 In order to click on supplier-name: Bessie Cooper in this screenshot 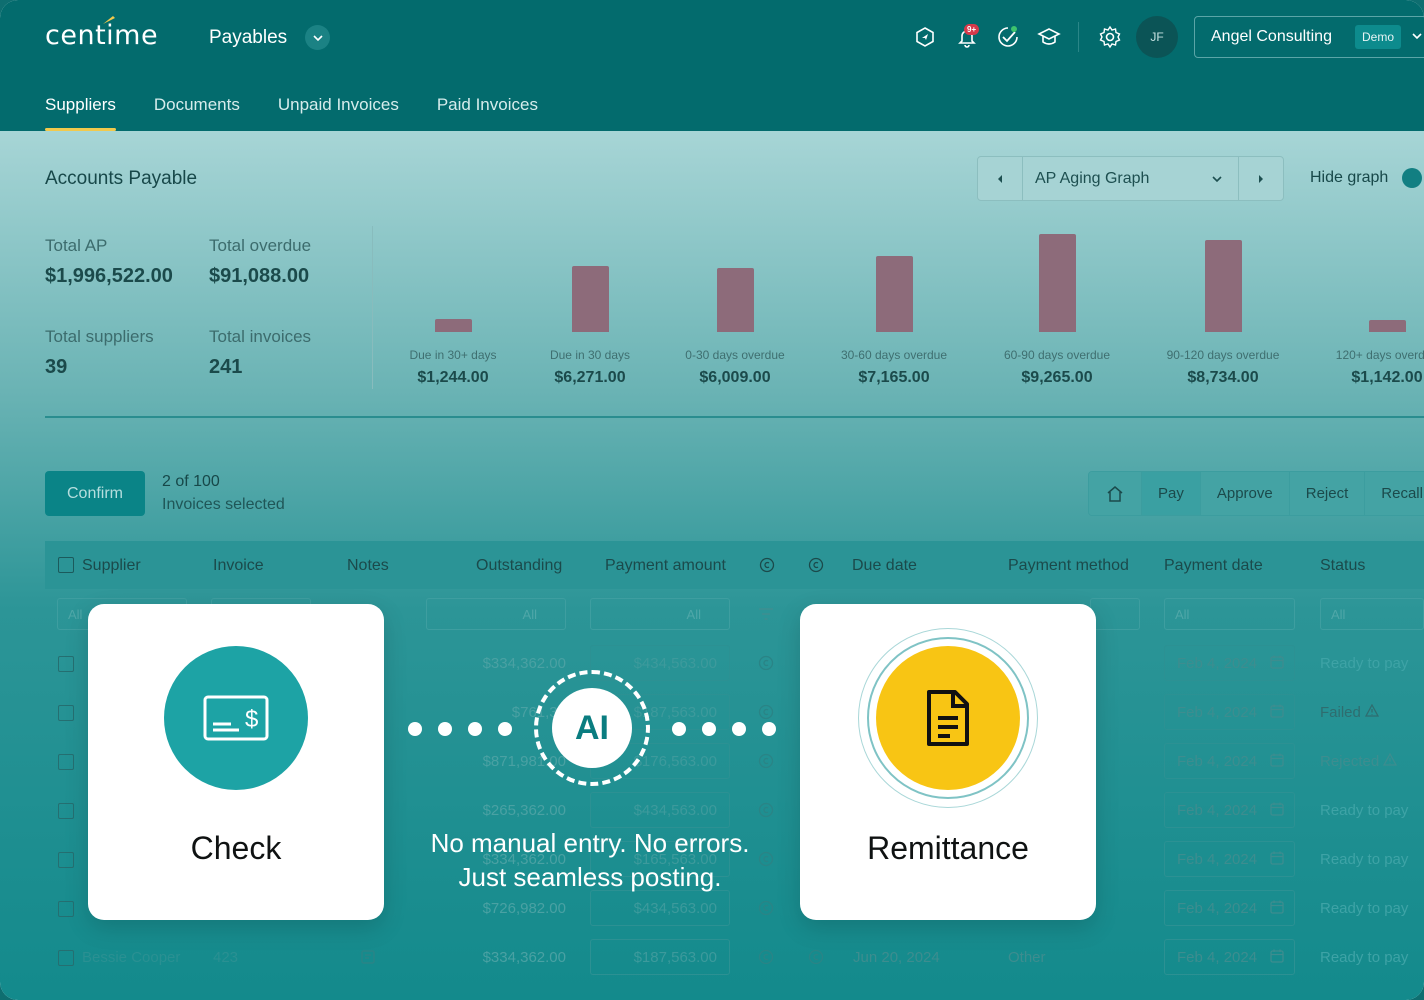, I will do `click(131, 957)`.